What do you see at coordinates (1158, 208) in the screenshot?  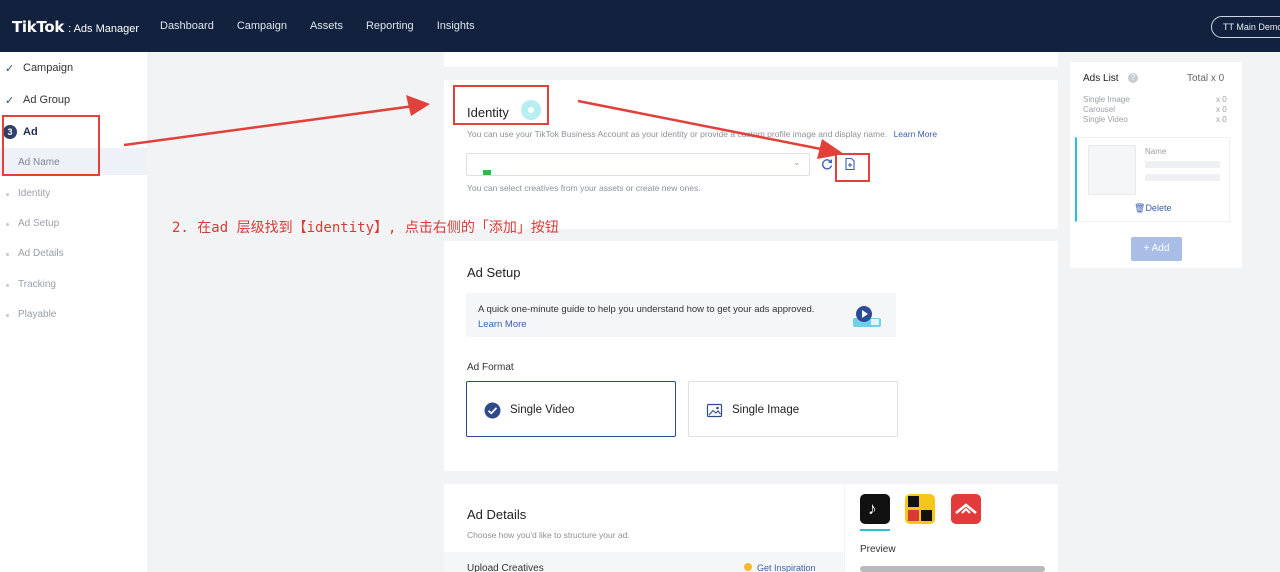 I see `delete-label: Delete` at bounding box center [1158, 208].